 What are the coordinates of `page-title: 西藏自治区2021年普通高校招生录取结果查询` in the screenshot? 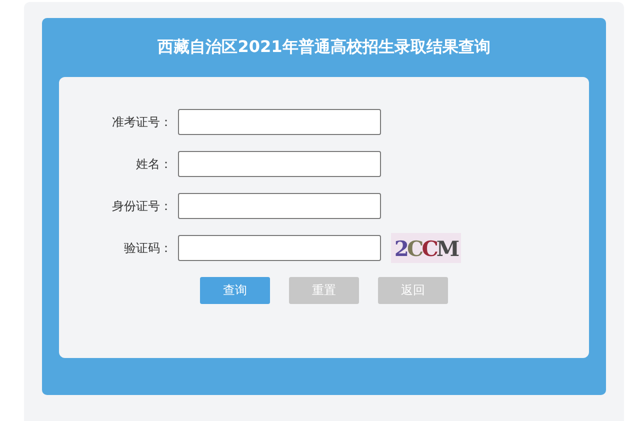 It's located at (324, 47).